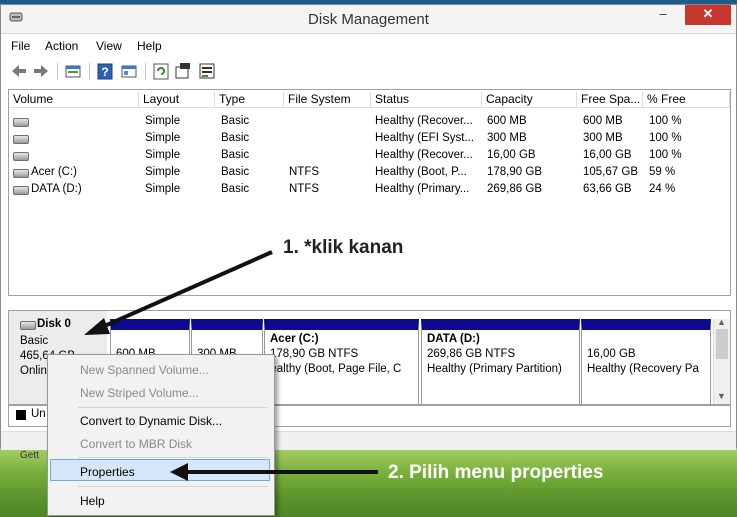 Image resolution: width=737 pixels, height=517 pixels. Describe the element at coordinates (343, 247) in the screenshot. I see `annotation-step-1: 1. *klik kanan` at that location.